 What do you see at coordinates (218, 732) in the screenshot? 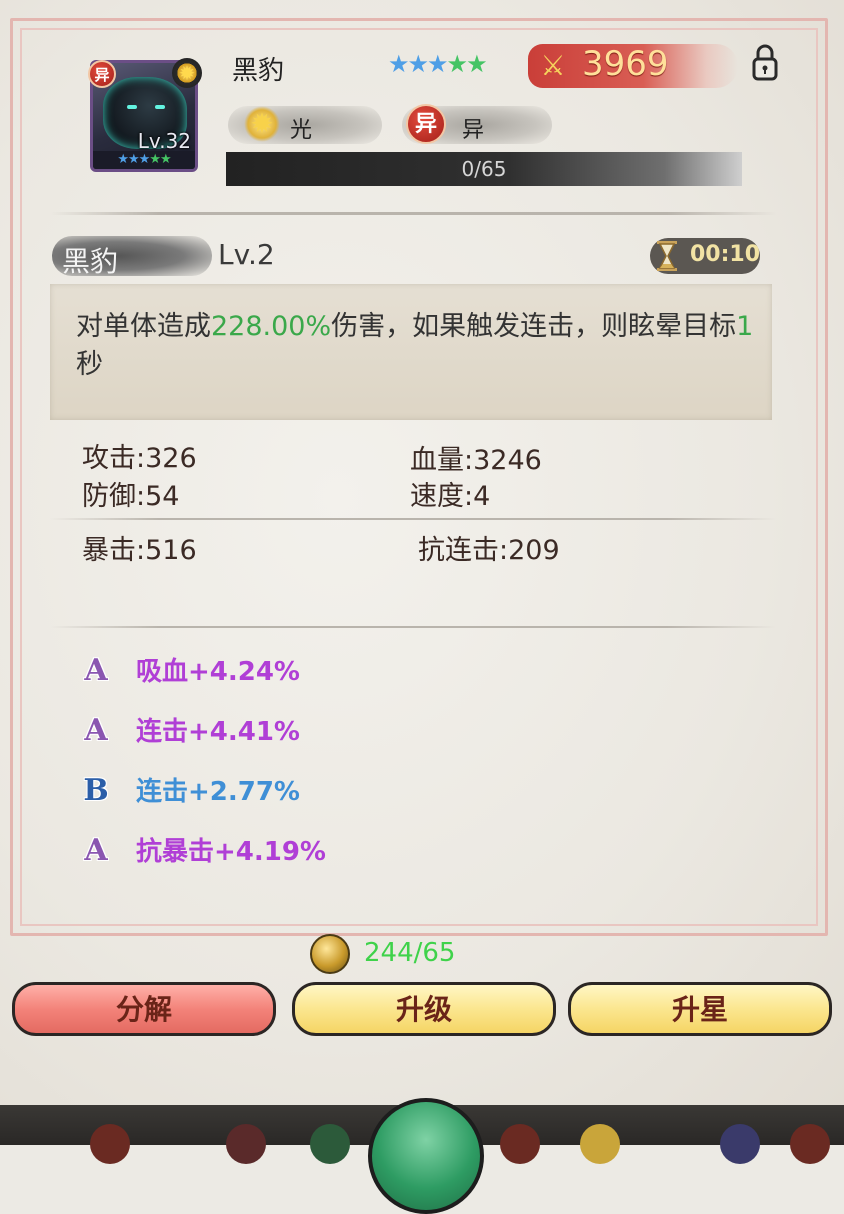
I see `attribute-text: 连击+4.41%` at bounding box center [218, 732].